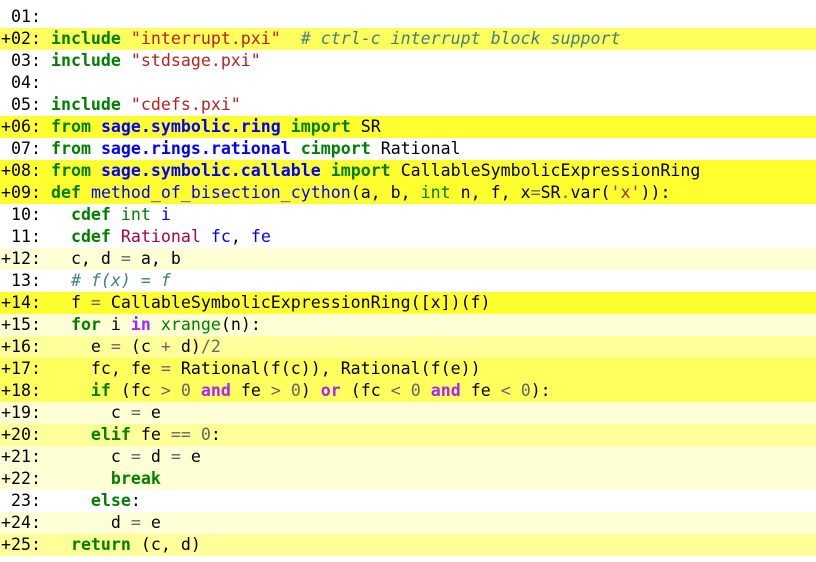  I want to click on line-number: +09:, so click(21, 192).